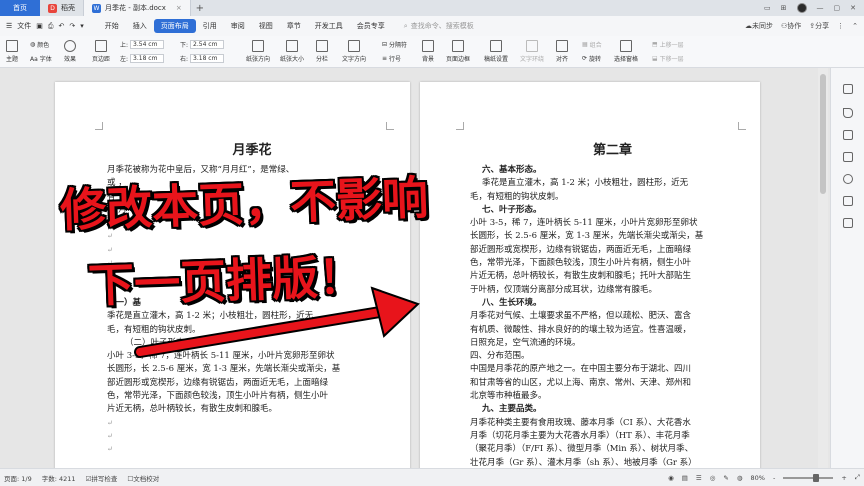  I want to click on align-button: 对齐, so click(562, 51).